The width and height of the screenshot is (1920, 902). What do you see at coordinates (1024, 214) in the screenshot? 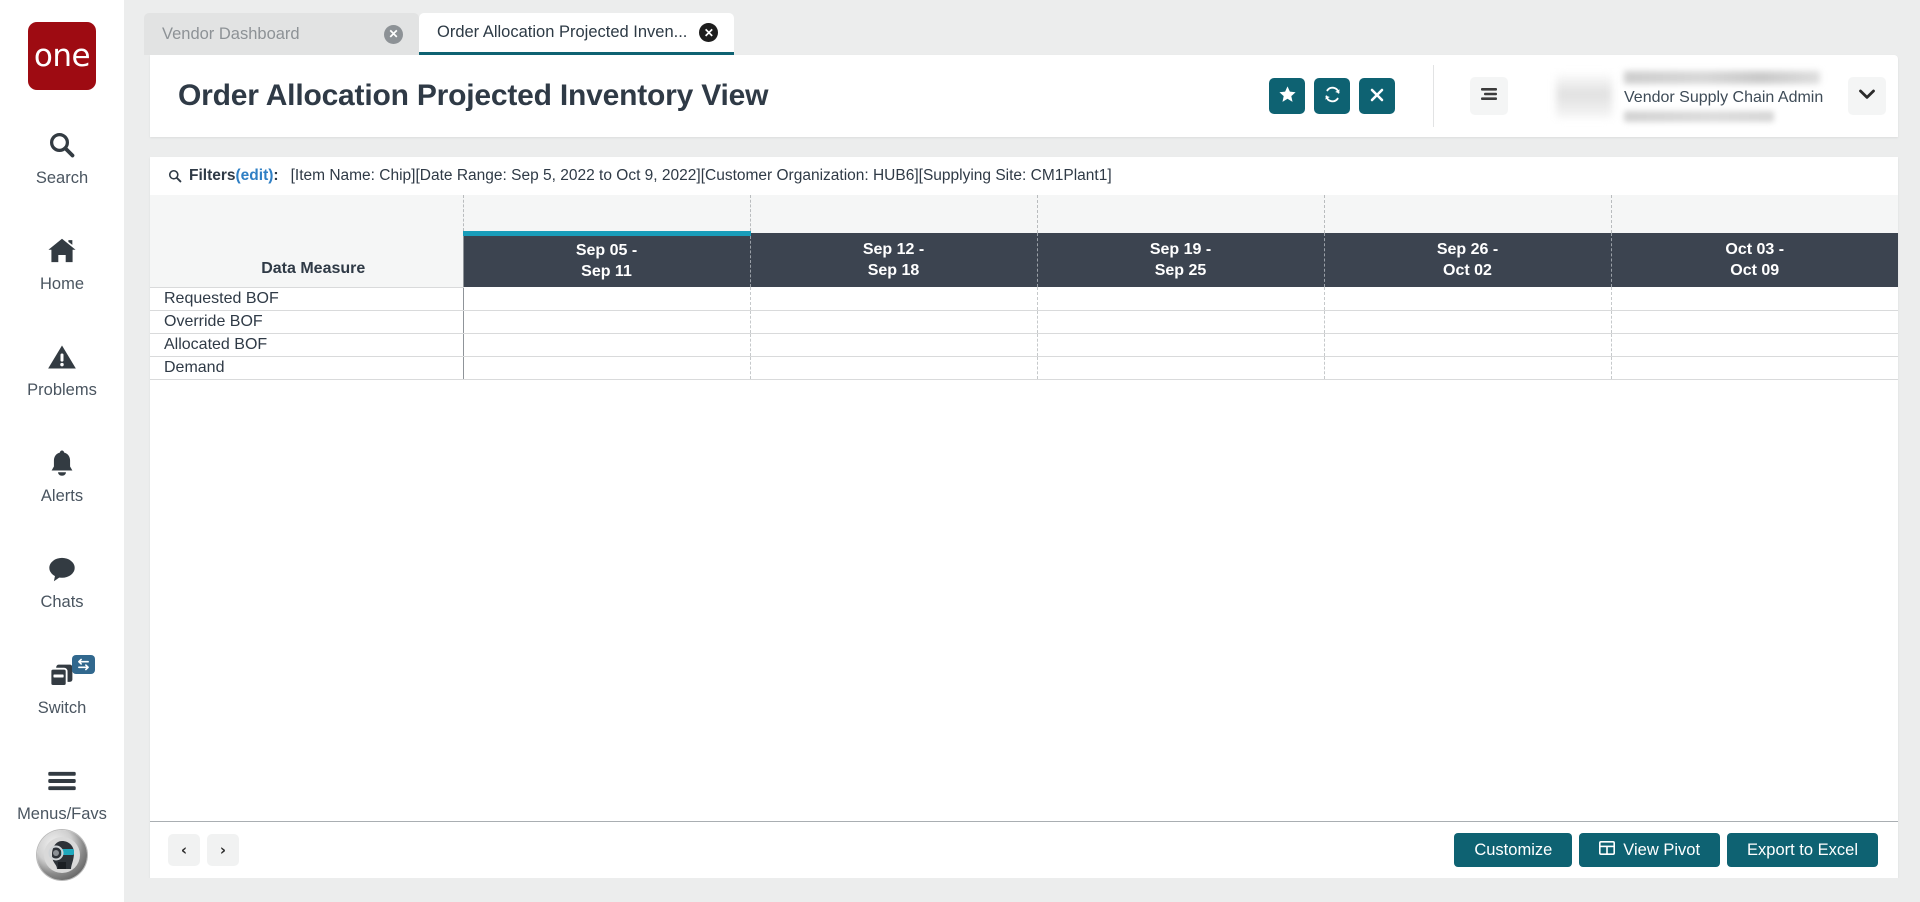
I see `table-head-row-spacer` at bounding box center [1024, 214].